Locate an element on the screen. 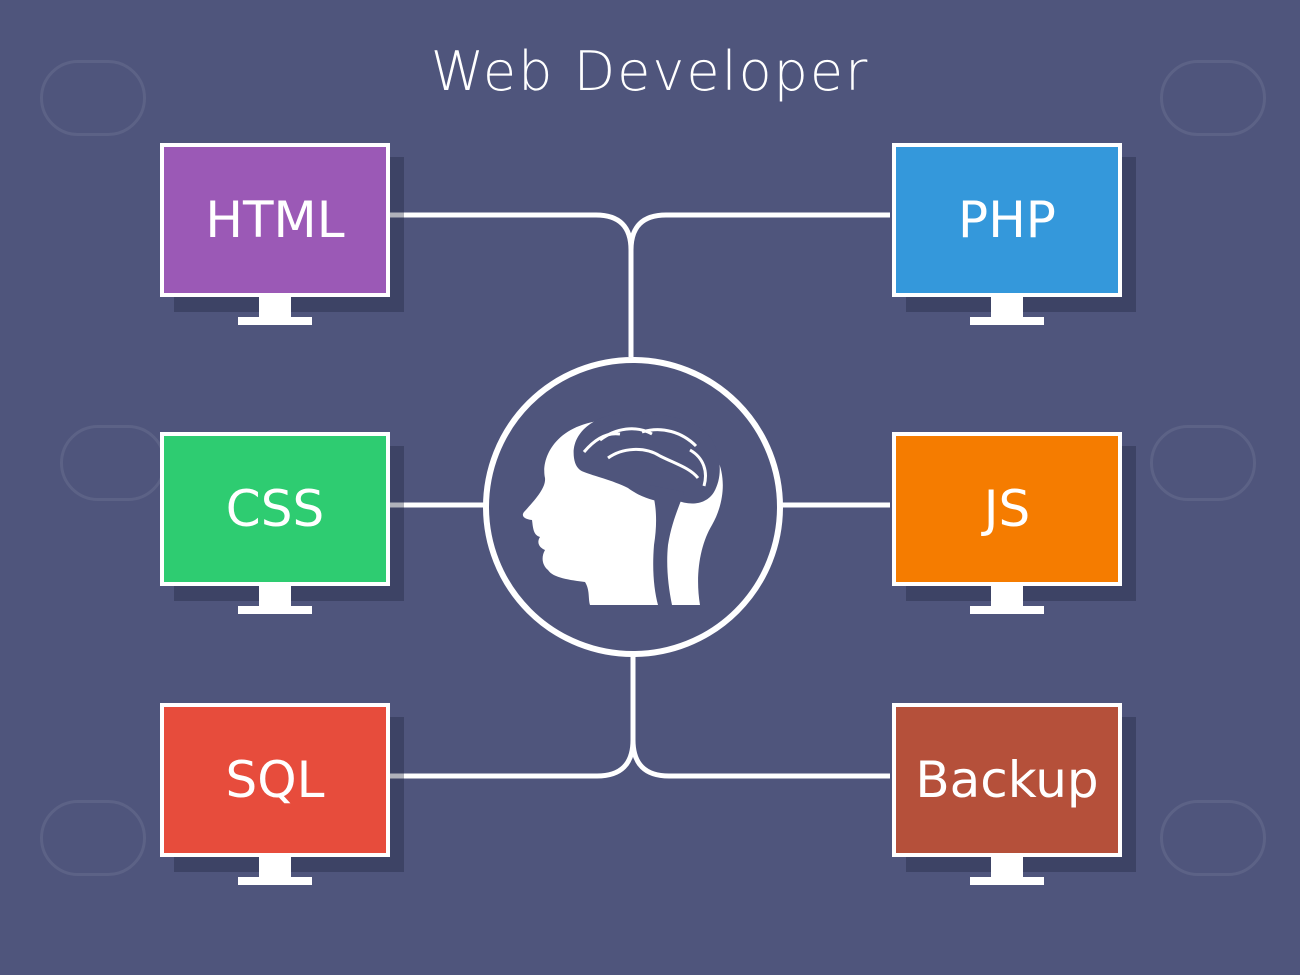 The width and height of the screenshot is (1300, 975). screen-sql: SQL is located at coordinates (275, 780).